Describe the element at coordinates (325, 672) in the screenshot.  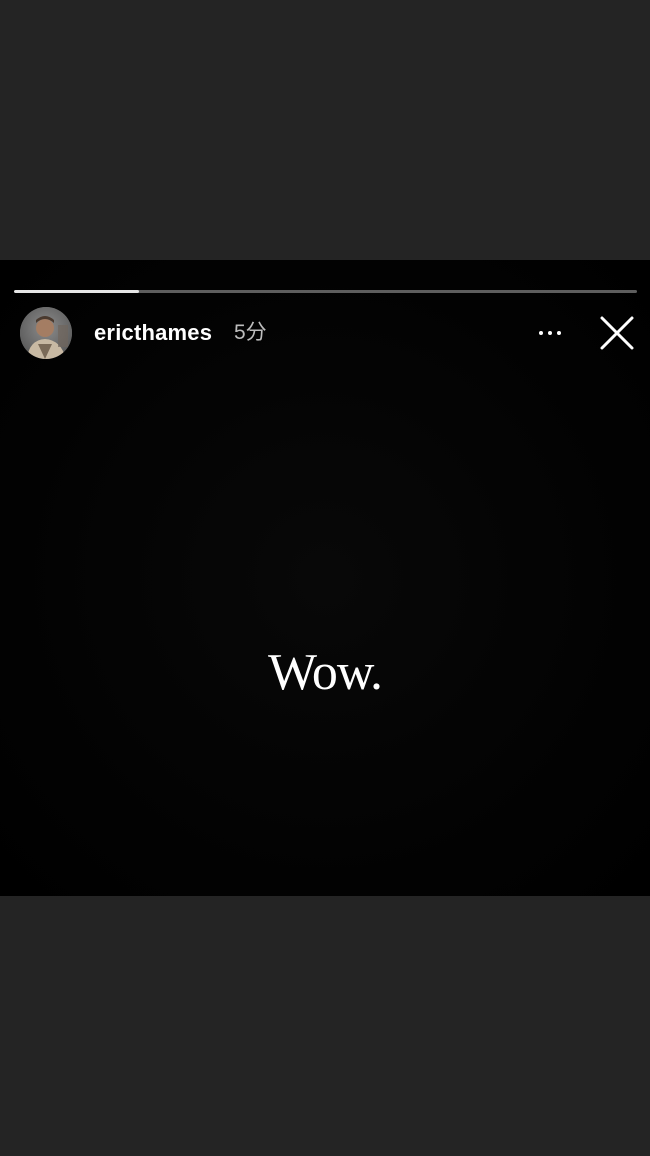
I see `story-text: Wow.` at that location.